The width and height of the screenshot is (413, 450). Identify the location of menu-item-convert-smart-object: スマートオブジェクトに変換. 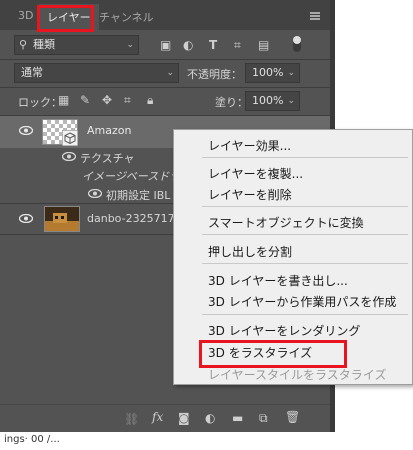
(286, 222).